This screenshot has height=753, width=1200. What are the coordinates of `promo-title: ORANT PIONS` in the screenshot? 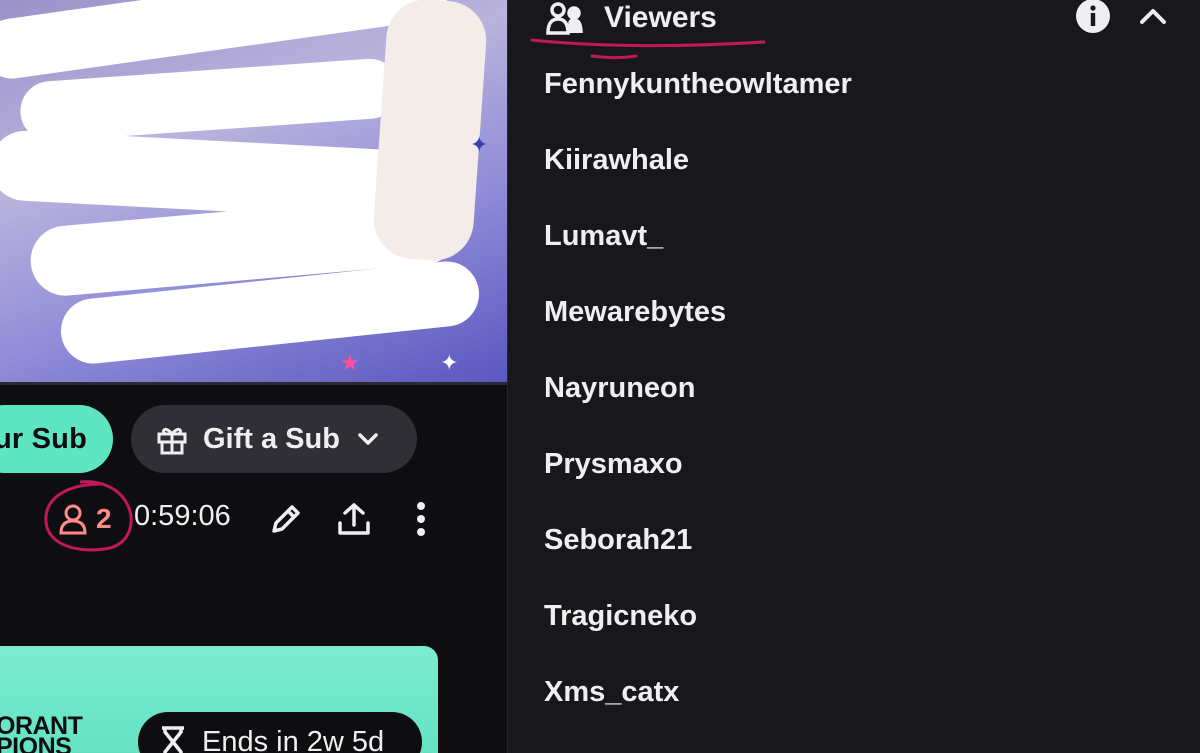 It's located at (41, 733).